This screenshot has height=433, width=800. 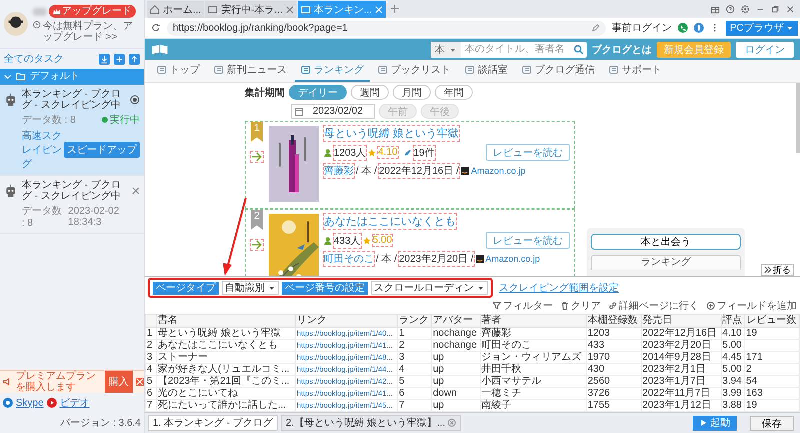 I want to click on toolbar-action: フィールドを追加, so click(x=752, y=306).